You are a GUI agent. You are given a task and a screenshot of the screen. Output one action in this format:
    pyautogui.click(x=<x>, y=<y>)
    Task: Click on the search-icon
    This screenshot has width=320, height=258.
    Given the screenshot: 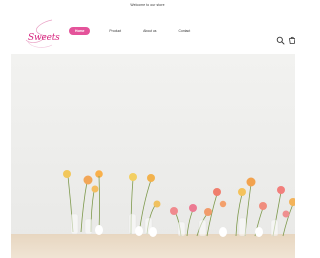 What is the action you would take?
    pyautogui.click(x=280, y=40)
    